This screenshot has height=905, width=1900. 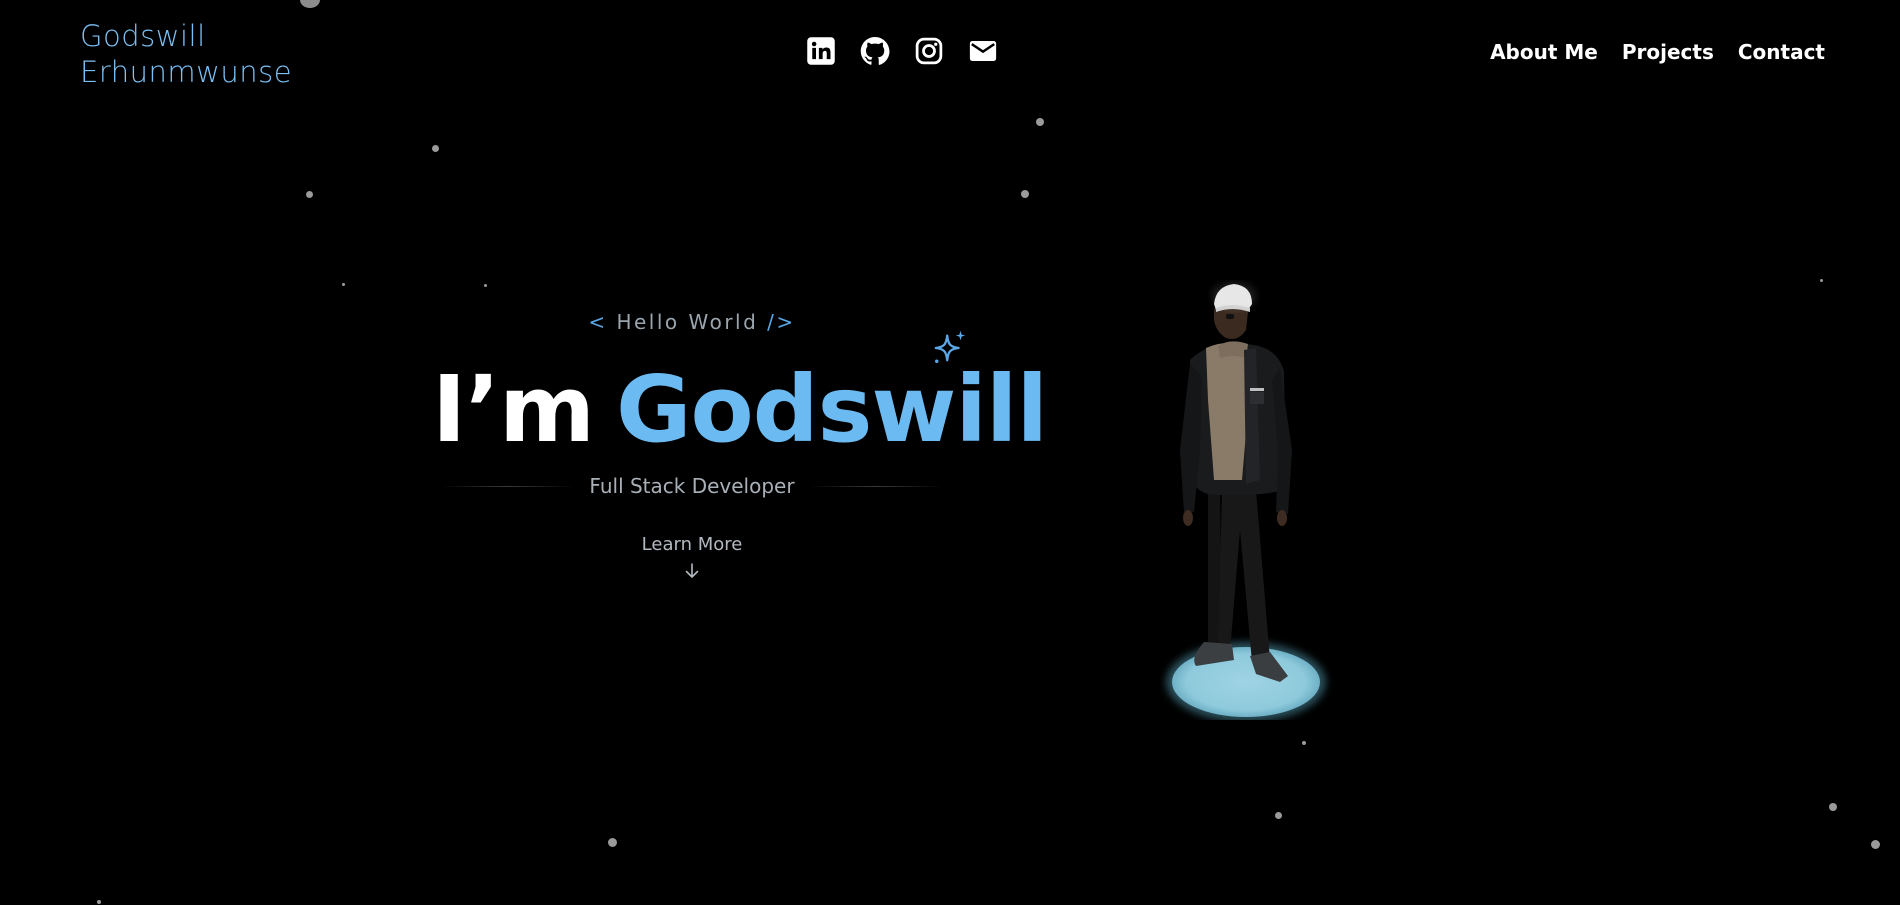 I want to click on tag-close-bracket: />, so click(x=777, y=322).